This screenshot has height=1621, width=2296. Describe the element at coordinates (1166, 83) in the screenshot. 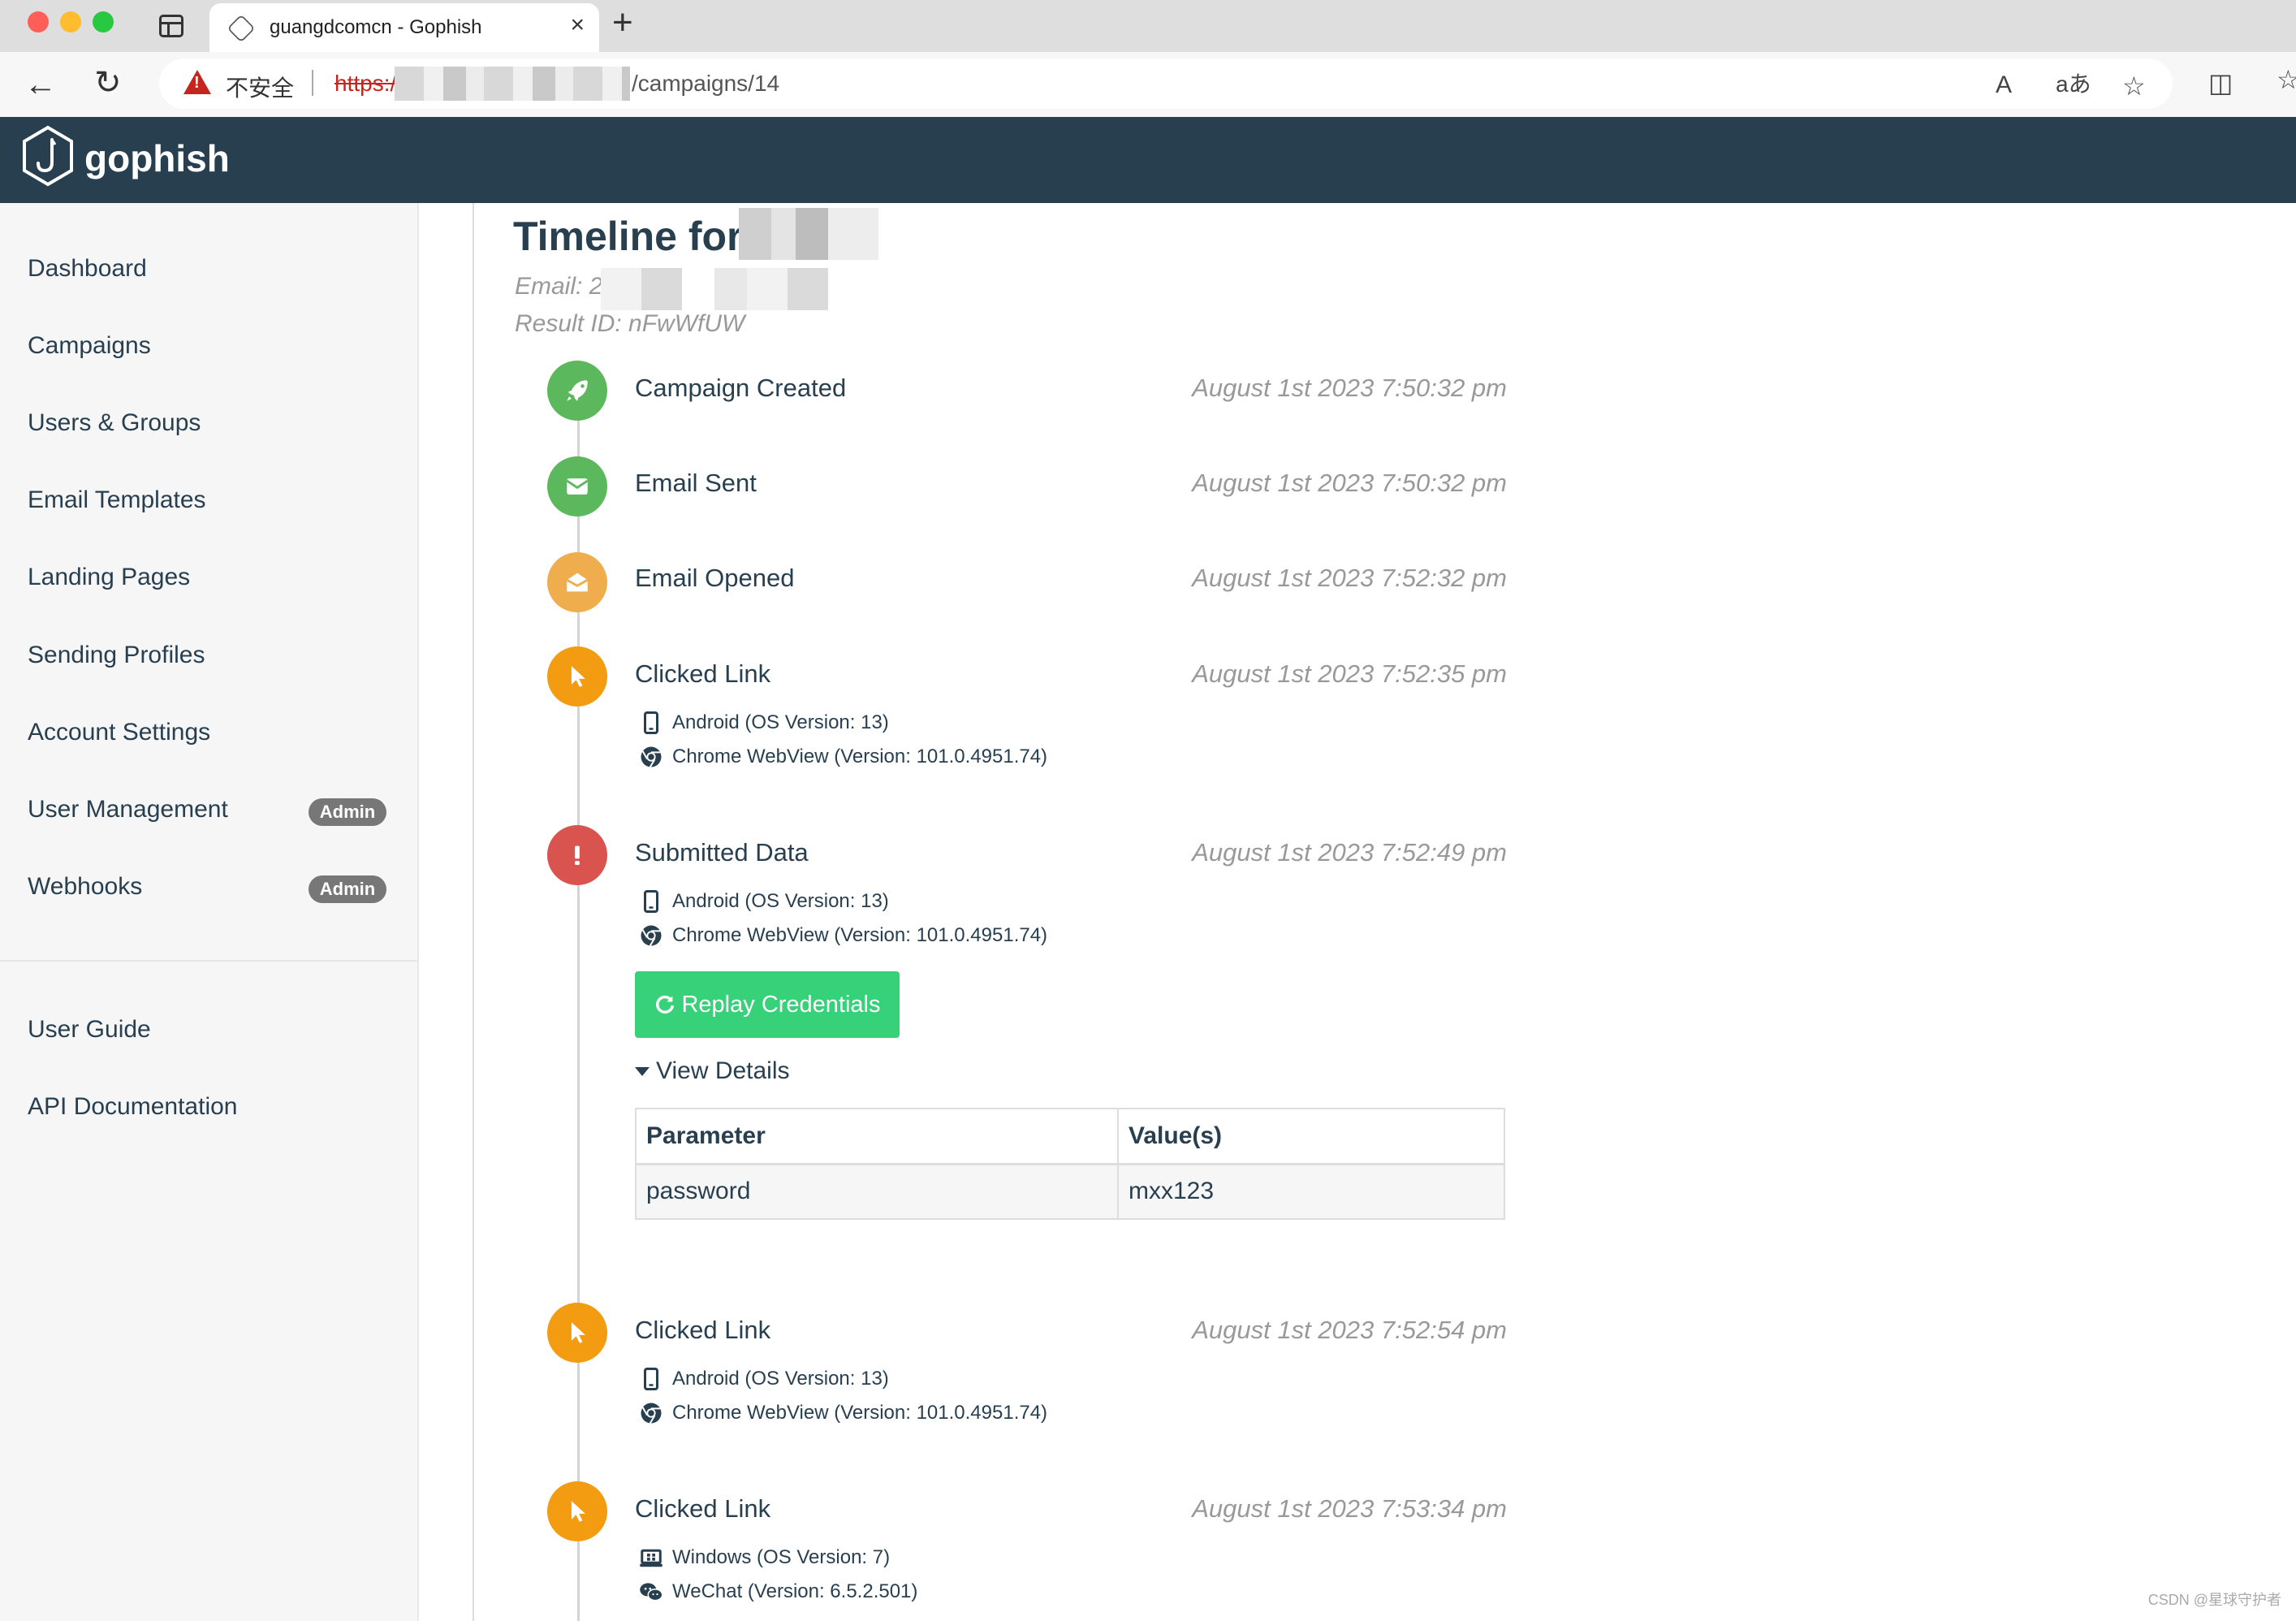

I see `address-bar: 不安全 https:/ /campaigns/14 A aあ ☆` at that location.